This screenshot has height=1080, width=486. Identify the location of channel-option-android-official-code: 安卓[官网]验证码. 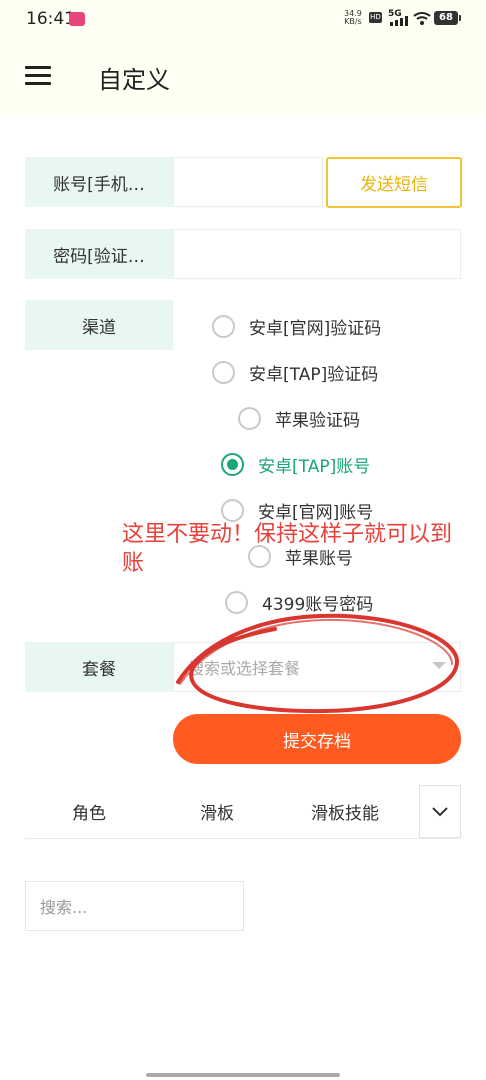
(296, 326).